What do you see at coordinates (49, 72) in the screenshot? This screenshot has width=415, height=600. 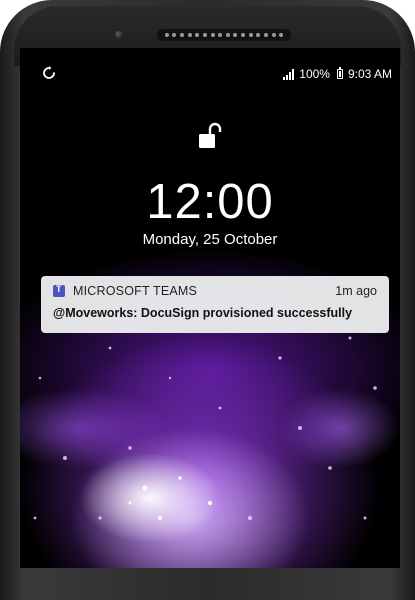 I see `sync-icon` at bounding box center [49, 72].